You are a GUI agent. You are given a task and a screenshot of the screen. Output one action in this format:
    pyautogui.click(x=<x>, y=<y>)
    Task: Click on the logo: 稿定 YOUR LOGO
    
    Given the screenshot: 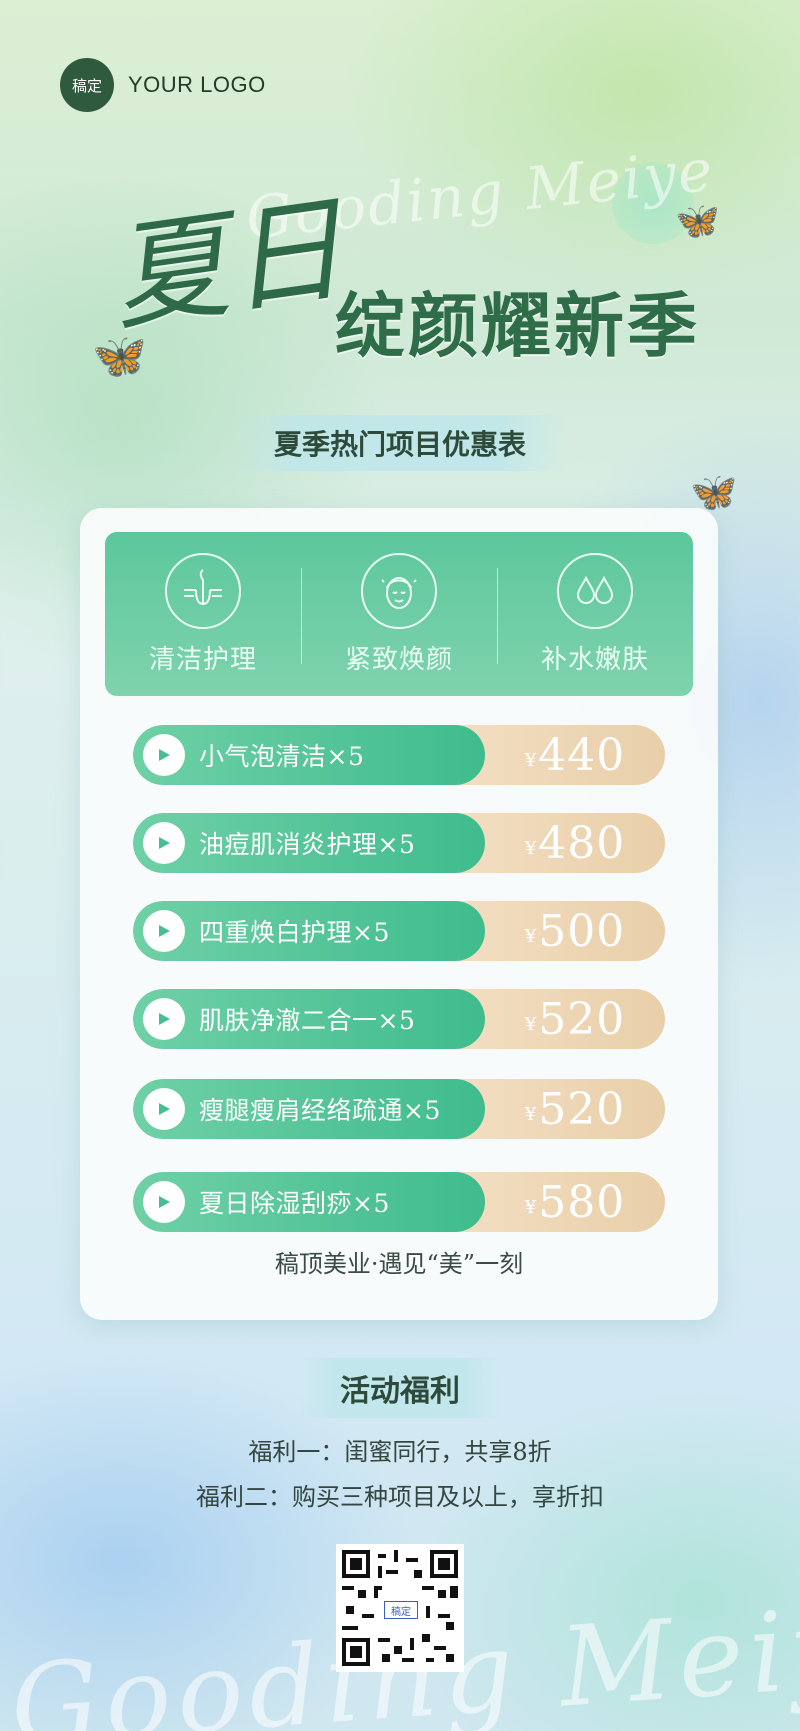 What is the action you would take?
    pyautogui.click(x=163, y=85)
    